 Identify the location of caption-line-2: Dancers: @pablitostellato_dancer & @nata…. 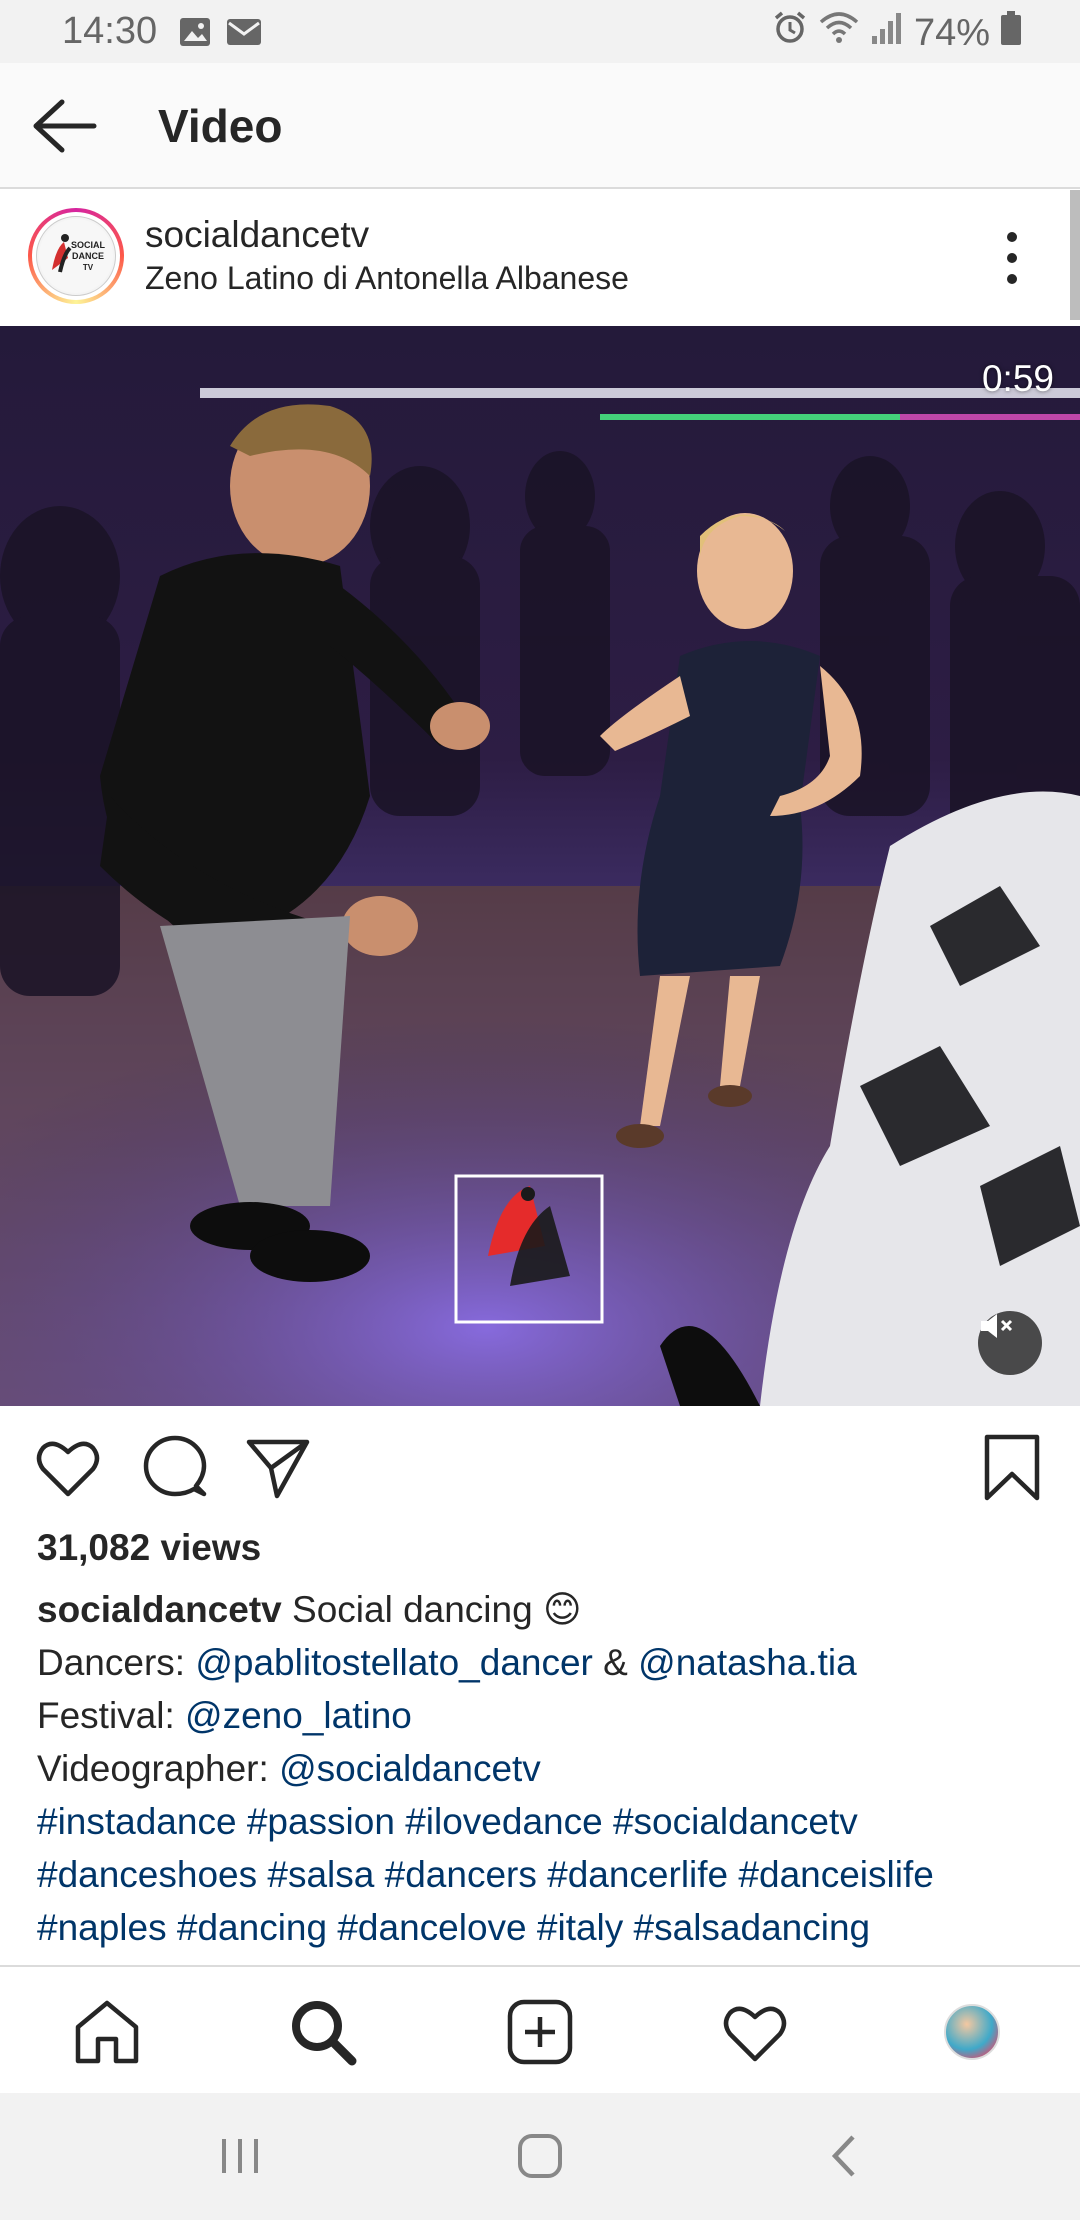
(542, 1662).